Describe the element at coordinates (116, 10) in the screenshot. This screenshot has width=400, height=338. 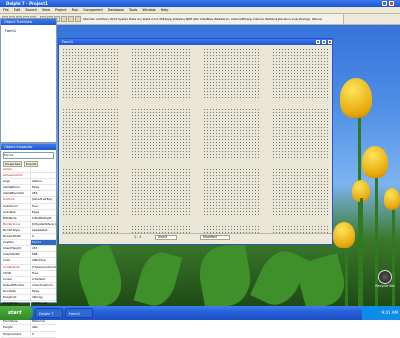
I see `menu-database: Database` at that location.